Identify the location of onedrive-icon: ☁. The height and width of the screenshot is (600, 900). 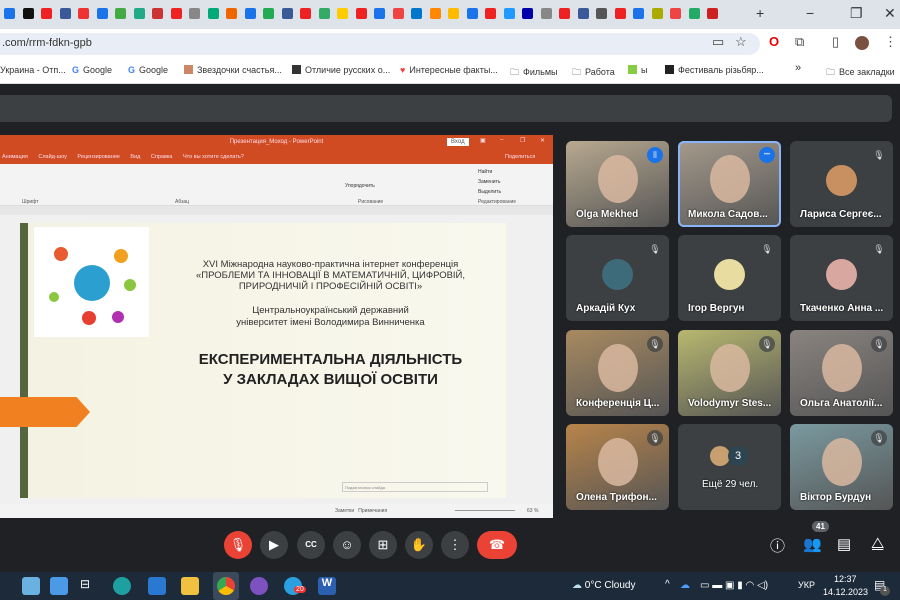
(685, 585).